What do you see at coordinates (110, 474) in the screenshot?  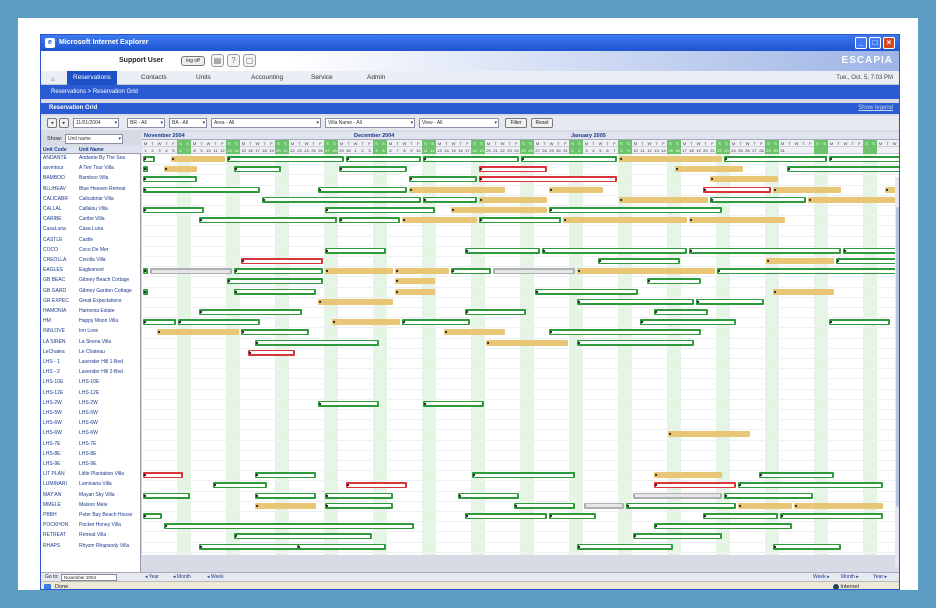 I see `unit-name: Little Plantation Villa` at bounding box center [110, 474].